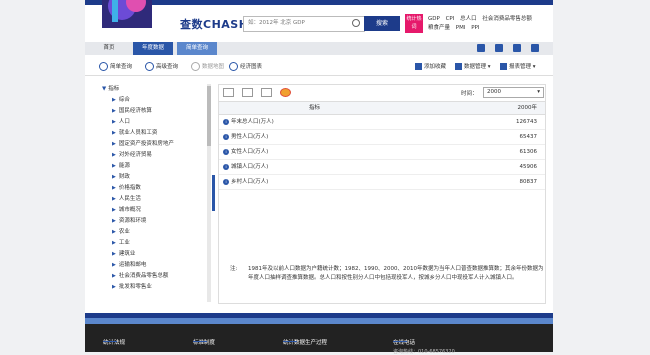  I want to click on plus-icon, so click(418, 66).